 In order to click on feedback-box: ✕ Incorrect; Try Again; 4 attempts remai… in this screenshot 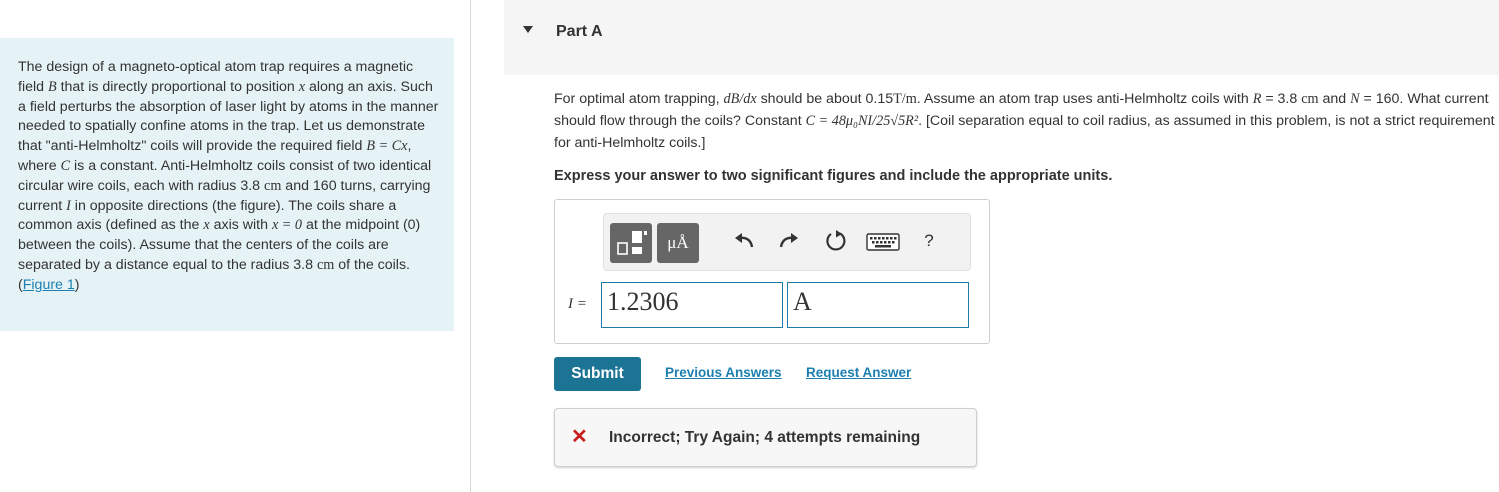, I will do `click(765, 437)`.